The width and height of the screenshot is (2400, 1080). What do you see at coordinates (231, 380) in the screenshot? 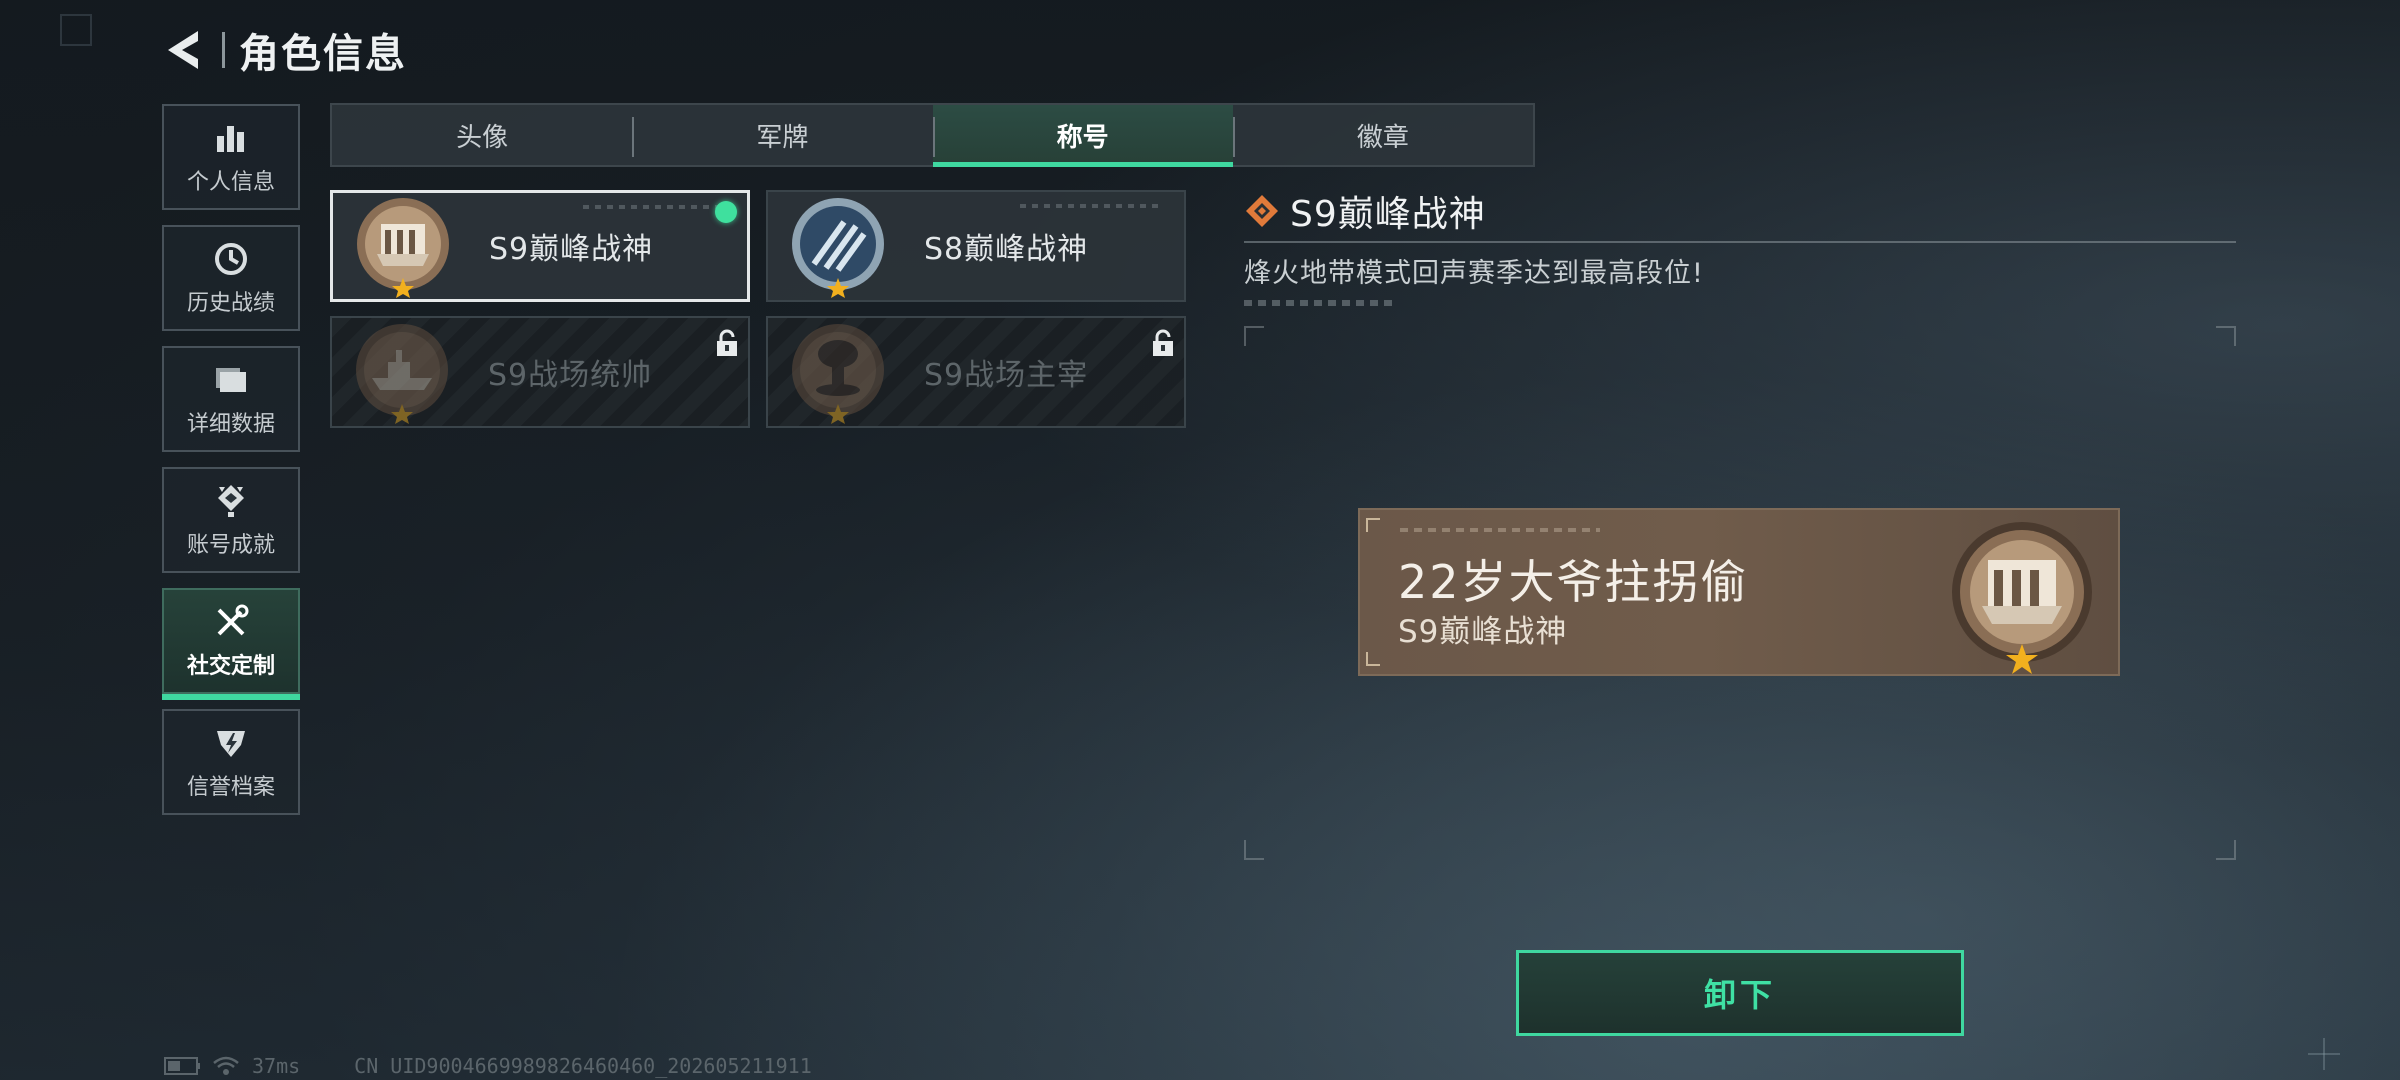
I see `folder-icon` at bounding box center [231, 380].